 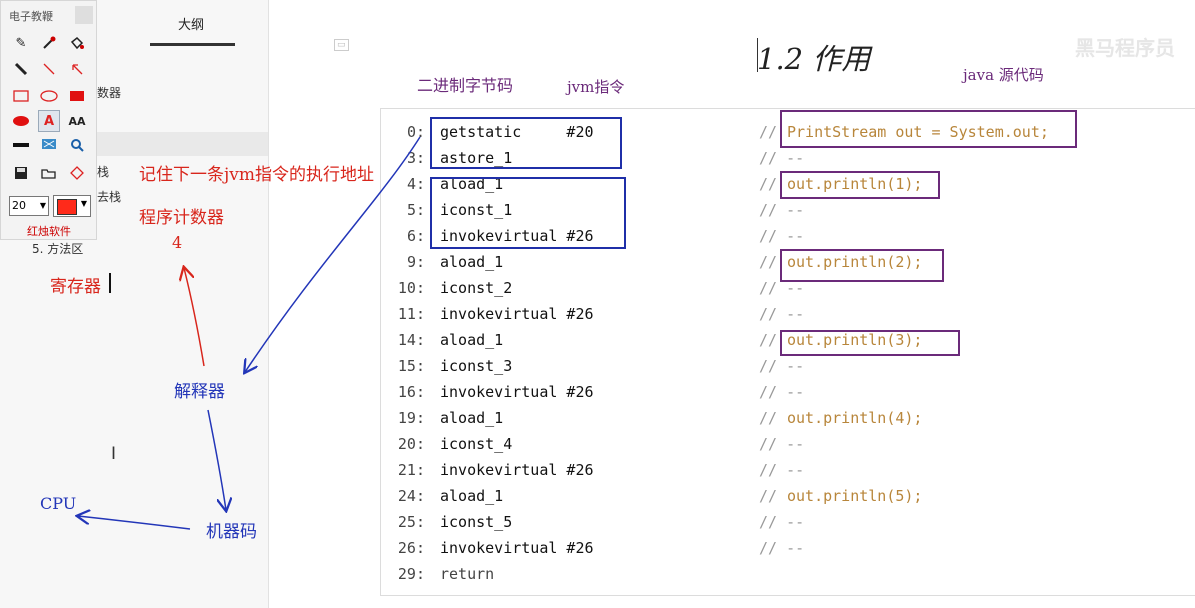 I want to click on arrow-machine-code-to-cpu, so click(x=134, y=523).